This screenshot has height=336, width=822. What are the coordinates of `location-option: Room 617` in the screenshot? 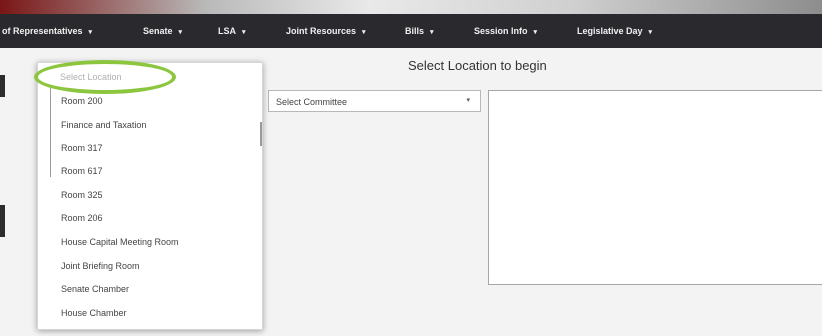 It's located at (82, 171).